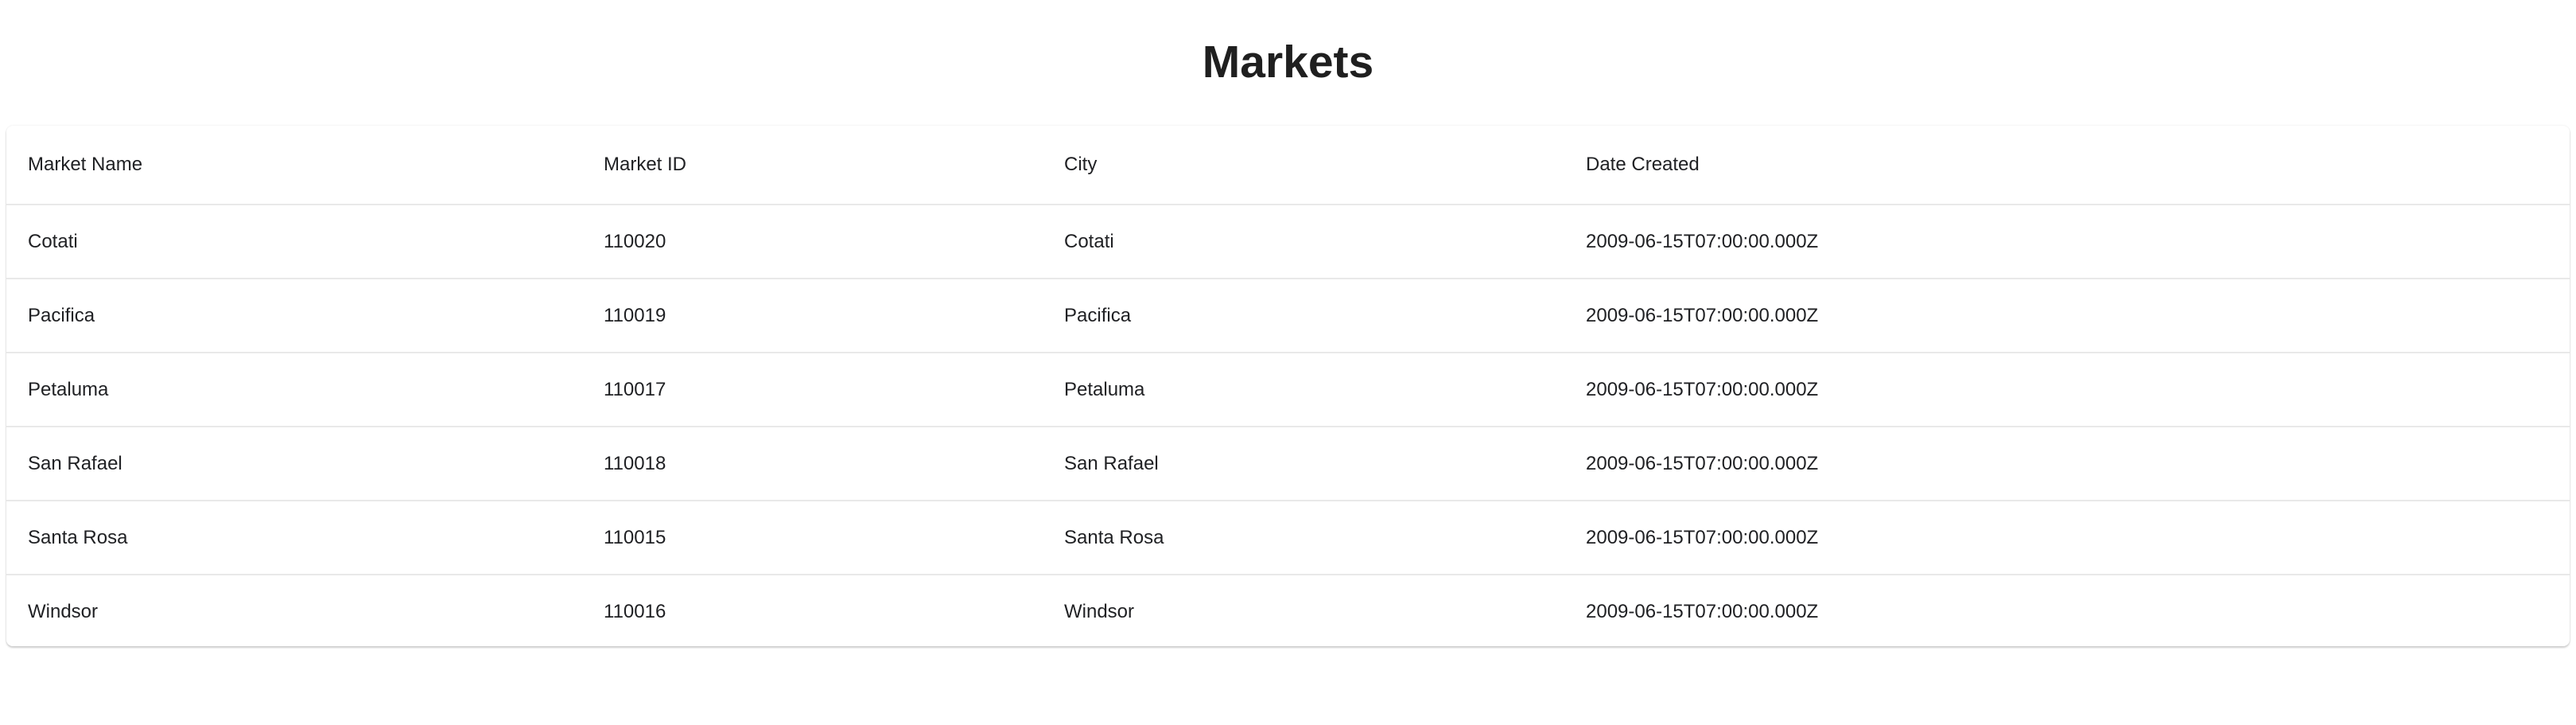 The width and height of the screenshot is (2576, 725). What do you see at coordinates (812, 390) in the screenshot?
I see `cell-market-id: 110017` at bounding box center [812, 390].